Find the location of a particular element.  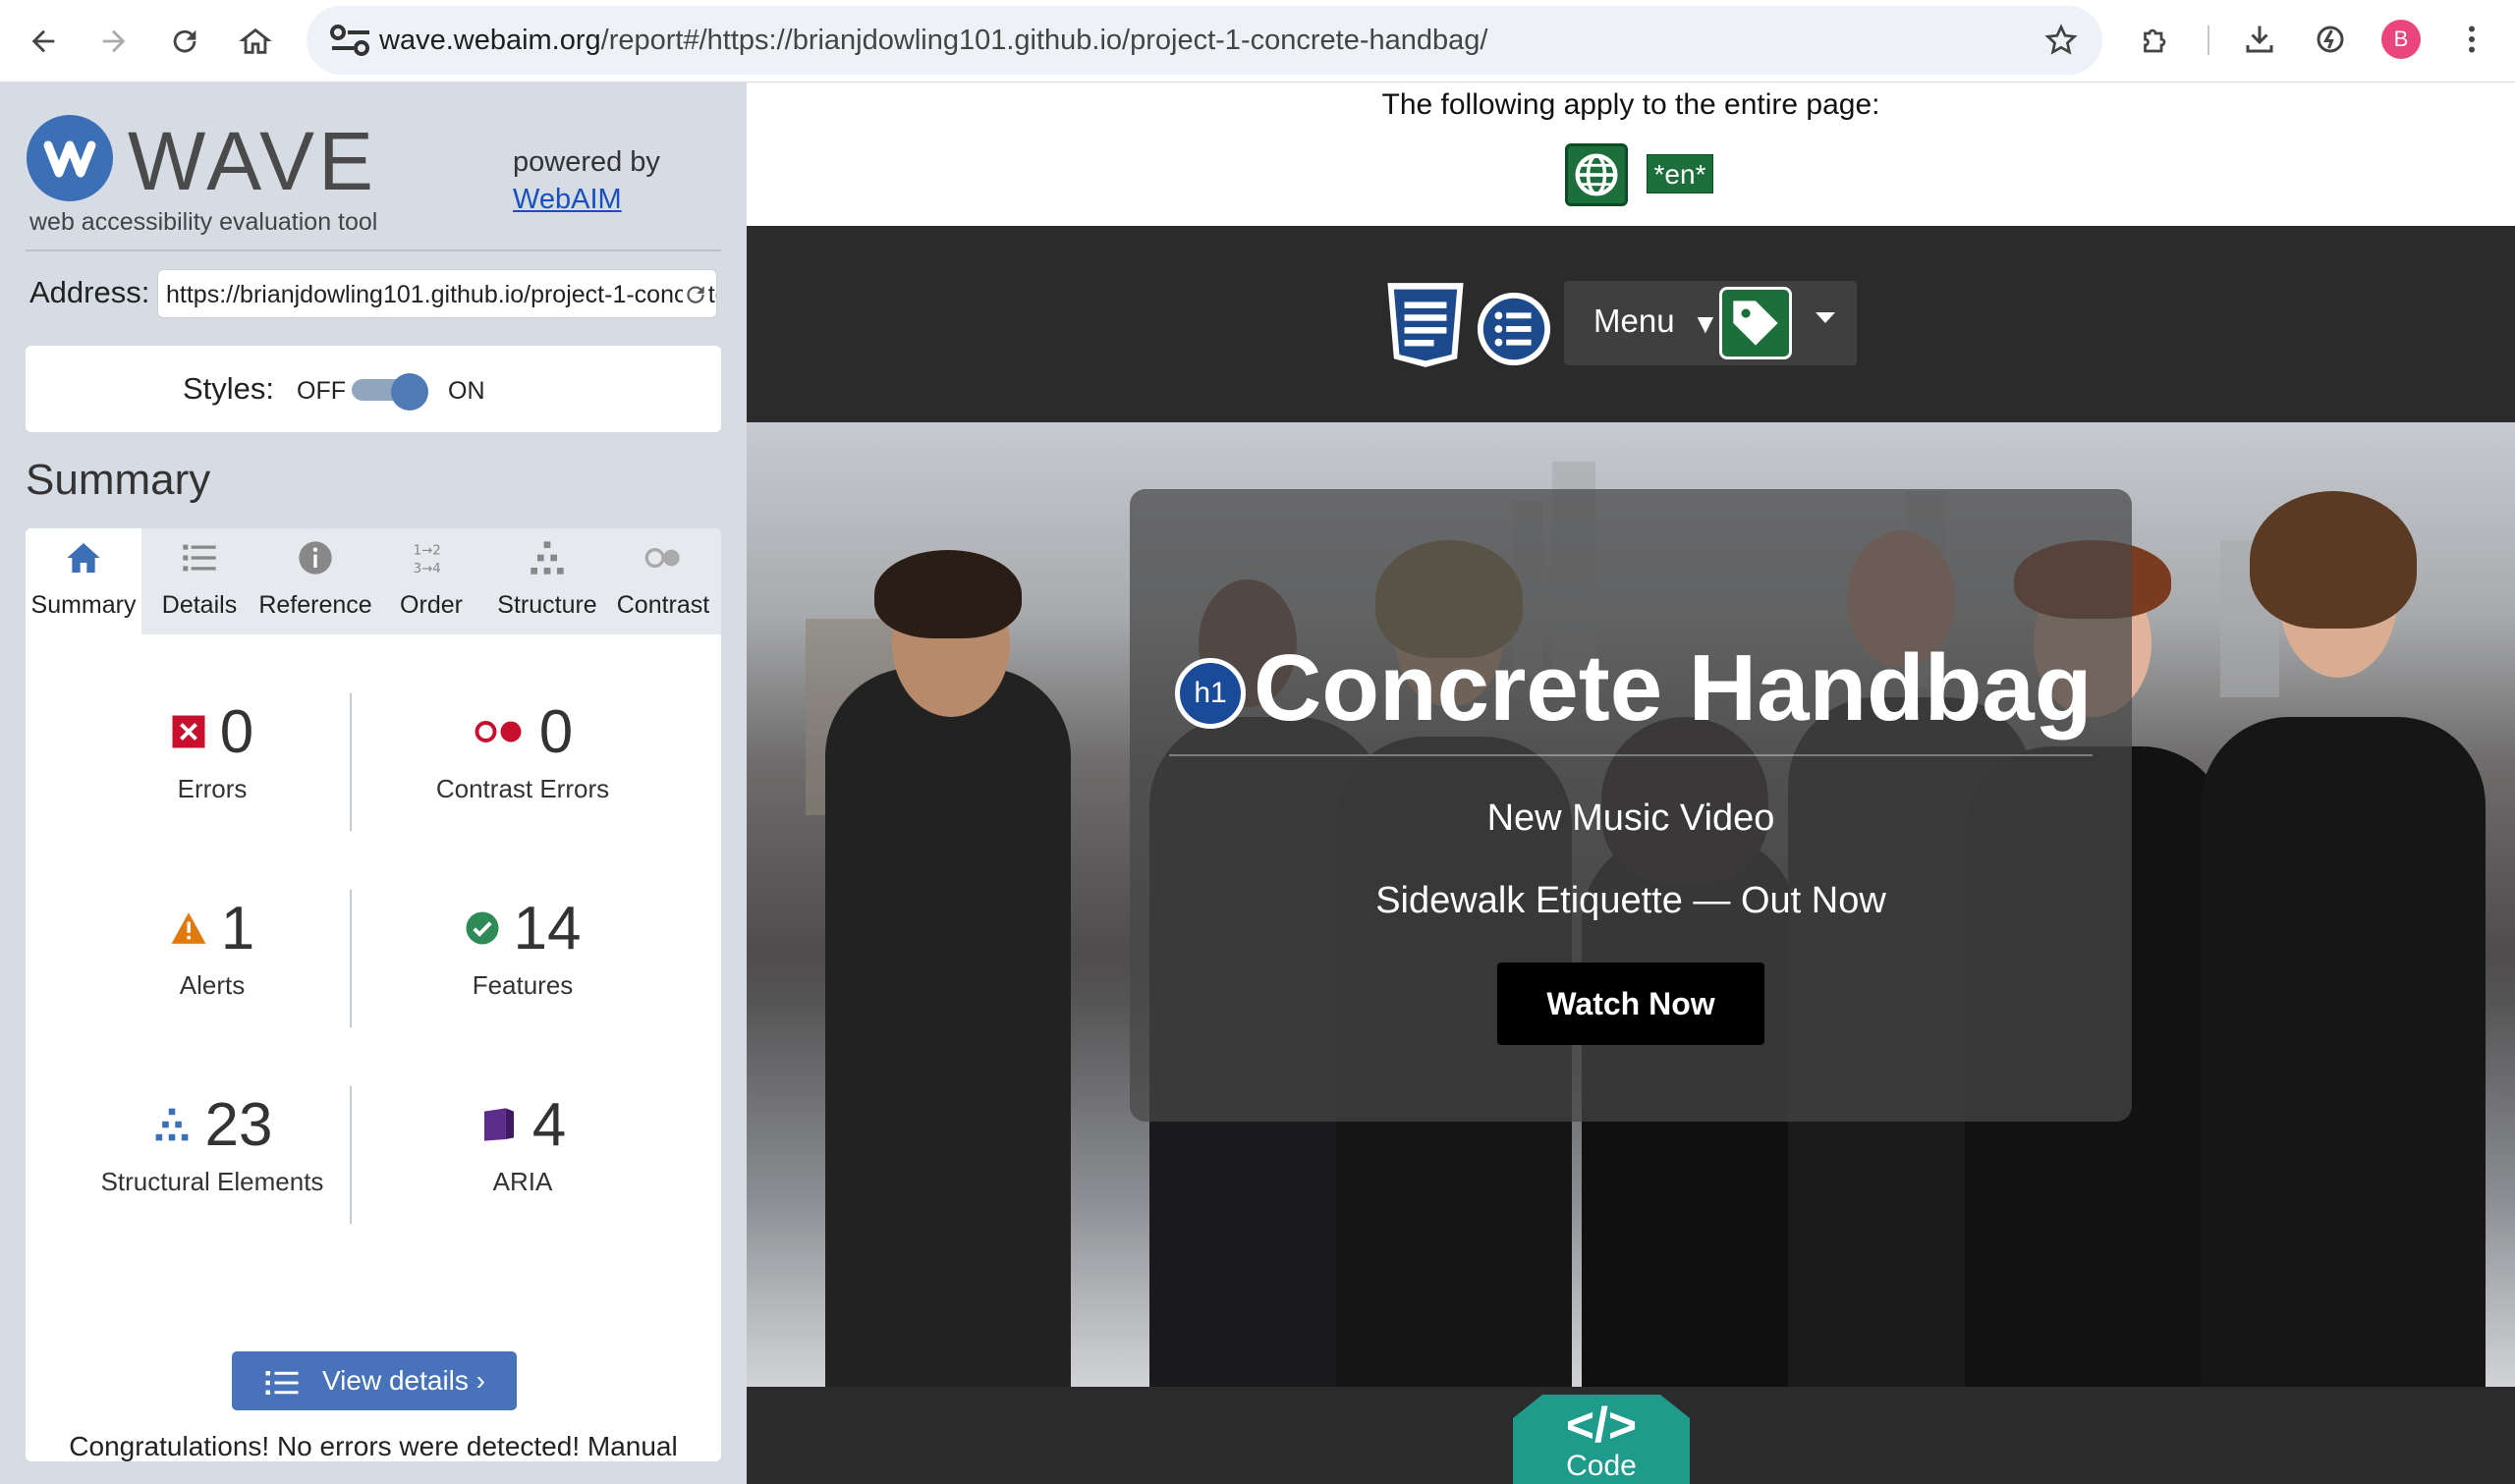

hero-title: Concrete Handbag is located at coordinates (1673, 688).